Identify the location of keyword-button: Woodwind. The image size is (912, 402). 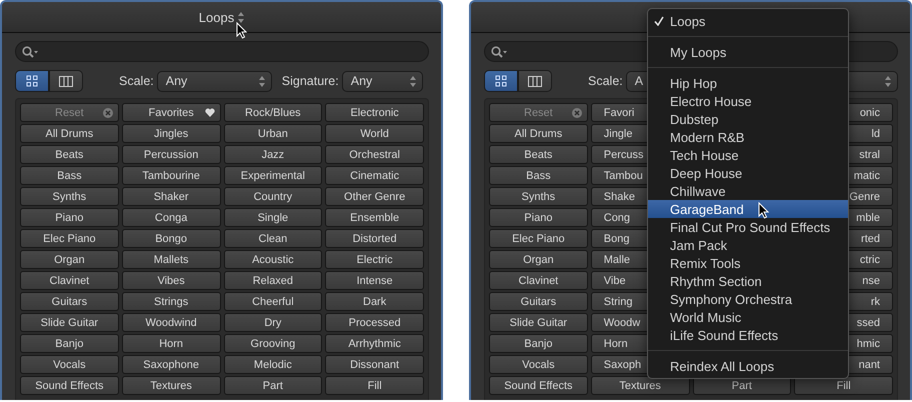
(171, 322).